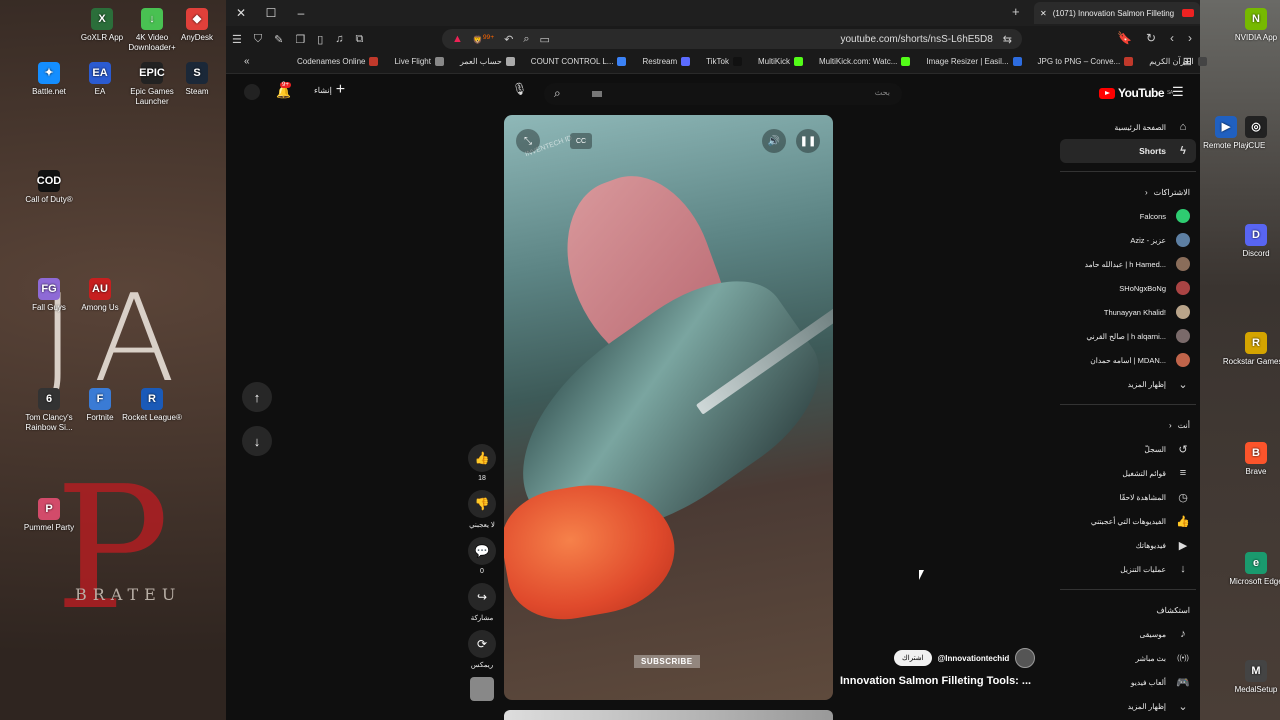 The height and width of the screenshot is (720, 1280). I want to click on bookmark-icon: 🔖, so click(1124, 38).